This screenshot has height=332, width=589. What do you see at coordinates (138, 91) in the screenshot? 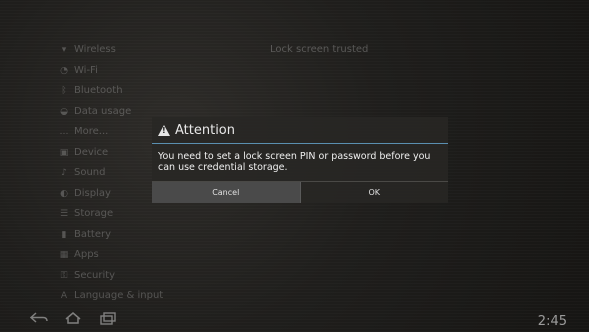
I see `settings-item-2: ᛒ Bluetooth` at bounding box center [138, 91].